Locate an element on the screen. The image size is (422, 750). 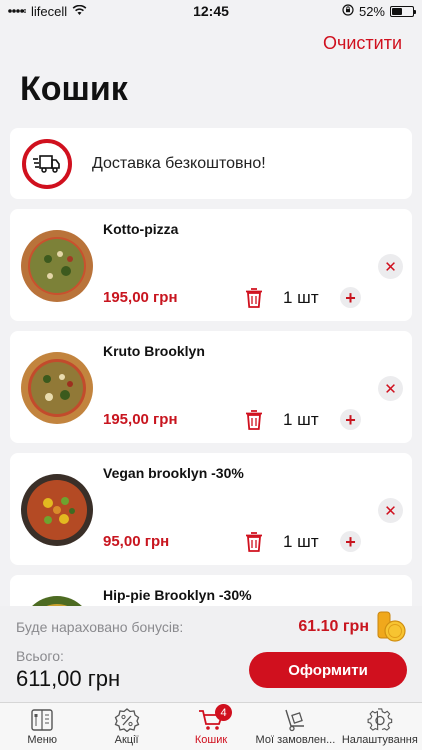
total-value: 611,00 грн is located at coordinates (68, 678).